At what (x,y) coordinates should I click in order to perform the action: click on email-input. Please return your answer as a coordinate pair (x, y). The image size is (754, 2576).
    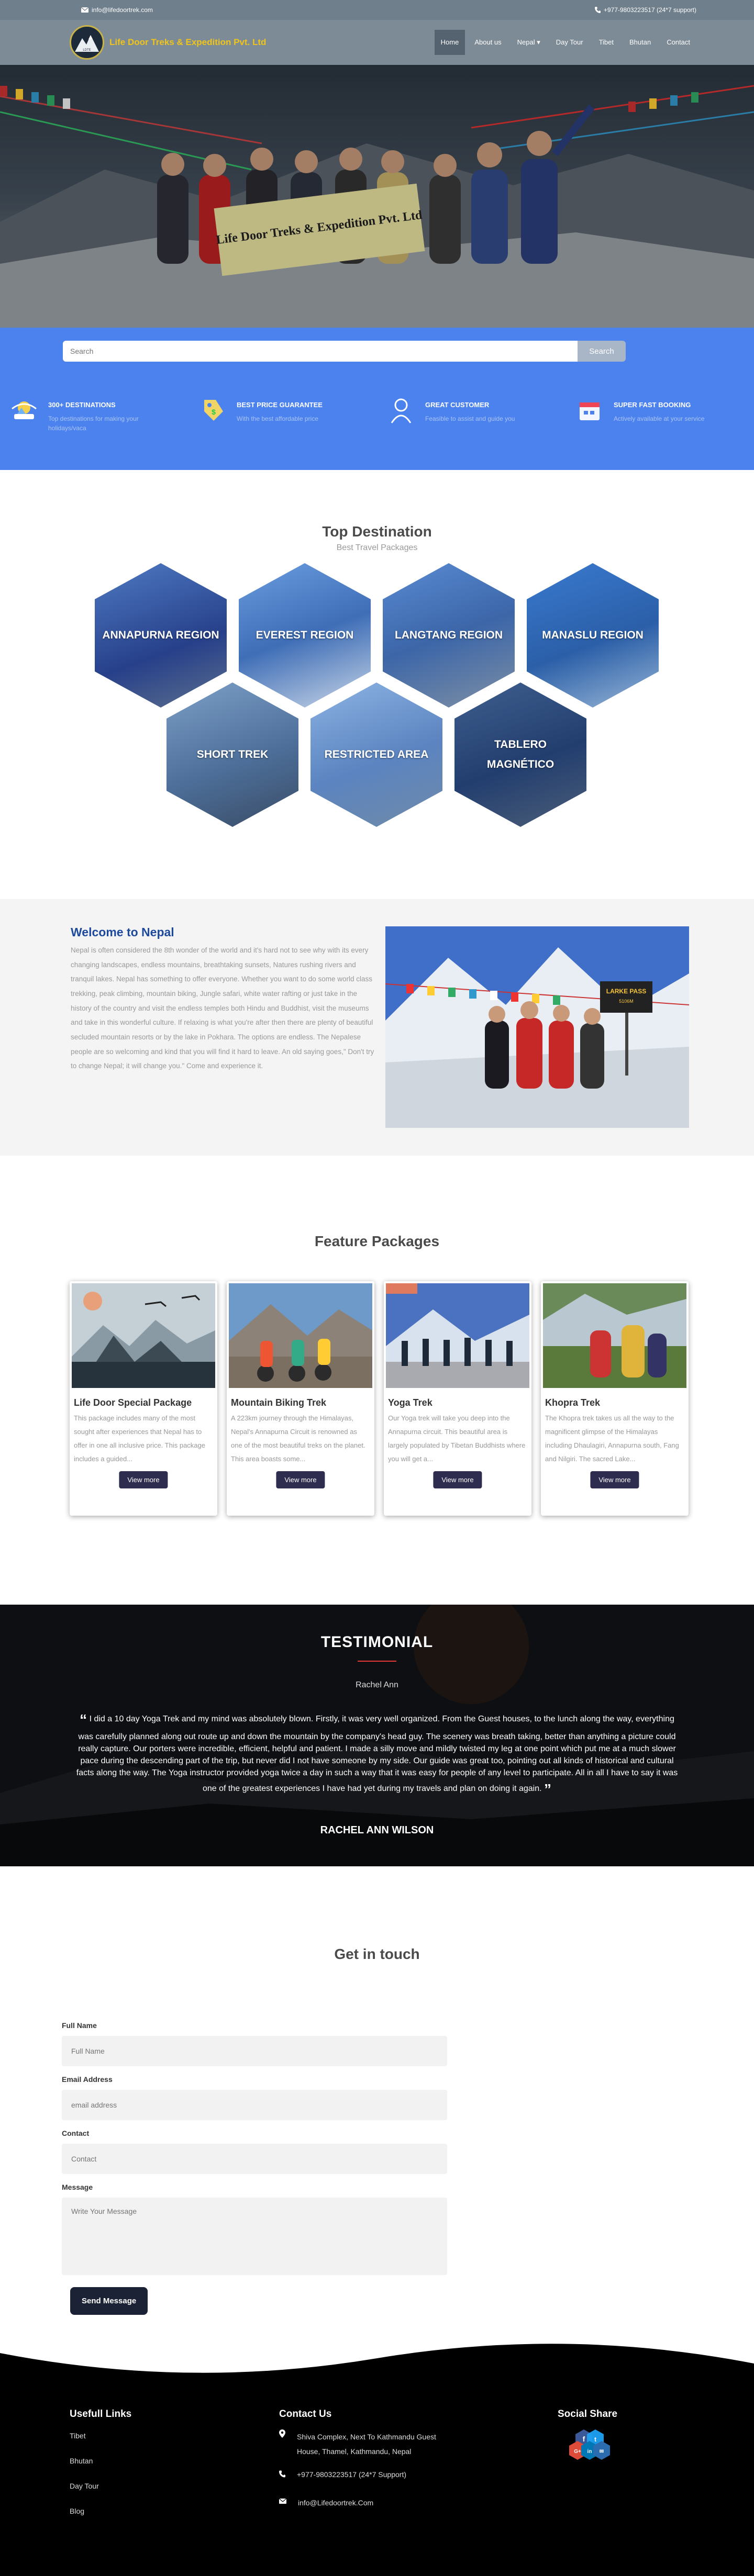
    Looking at the image, I should click on (254, 2105).